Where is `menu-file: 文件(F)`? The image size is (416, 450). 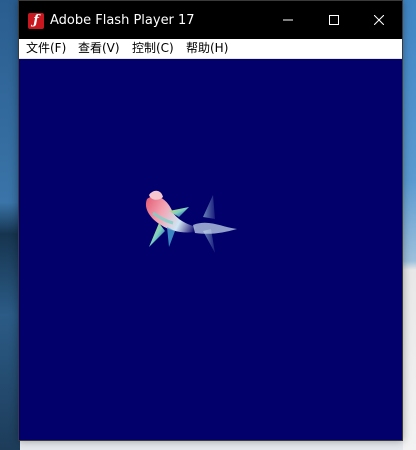 menu-file: 文件(F) is located at coordinates (46, 48).